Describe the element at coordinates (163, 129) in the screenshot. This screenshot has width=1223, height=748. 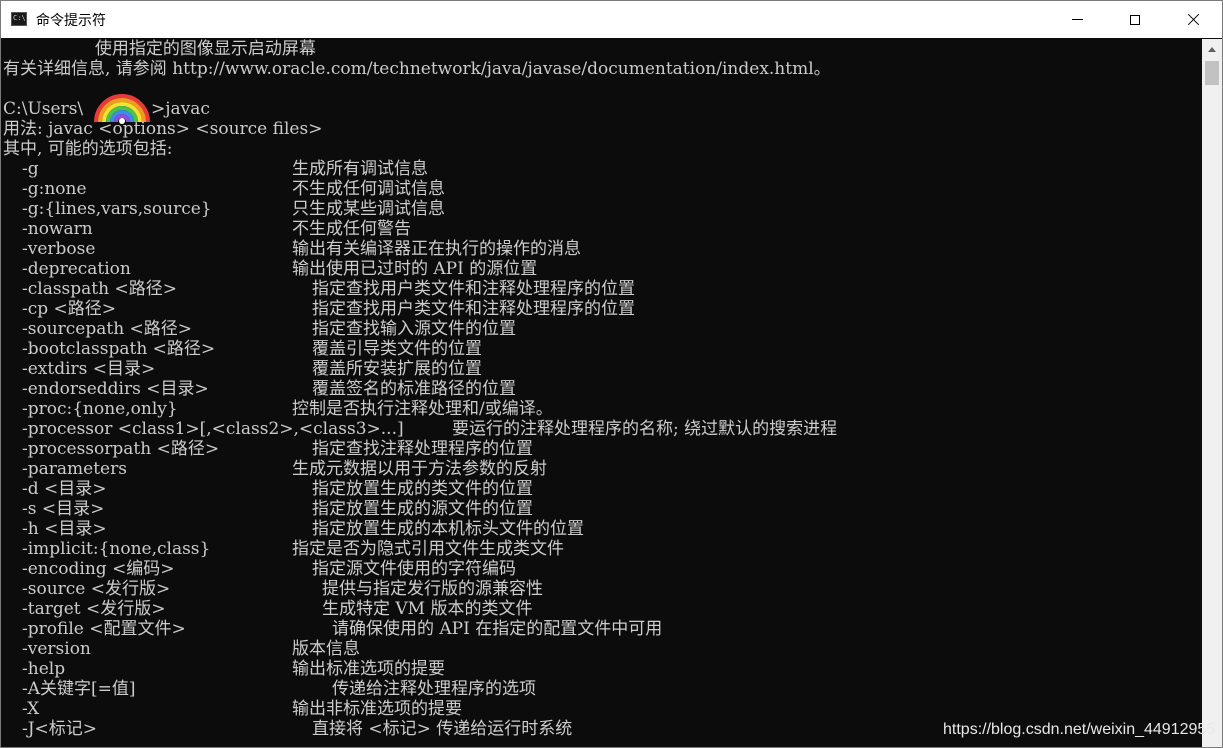
I see `usage-line: 用法: javac <options> <source files>` at that location.